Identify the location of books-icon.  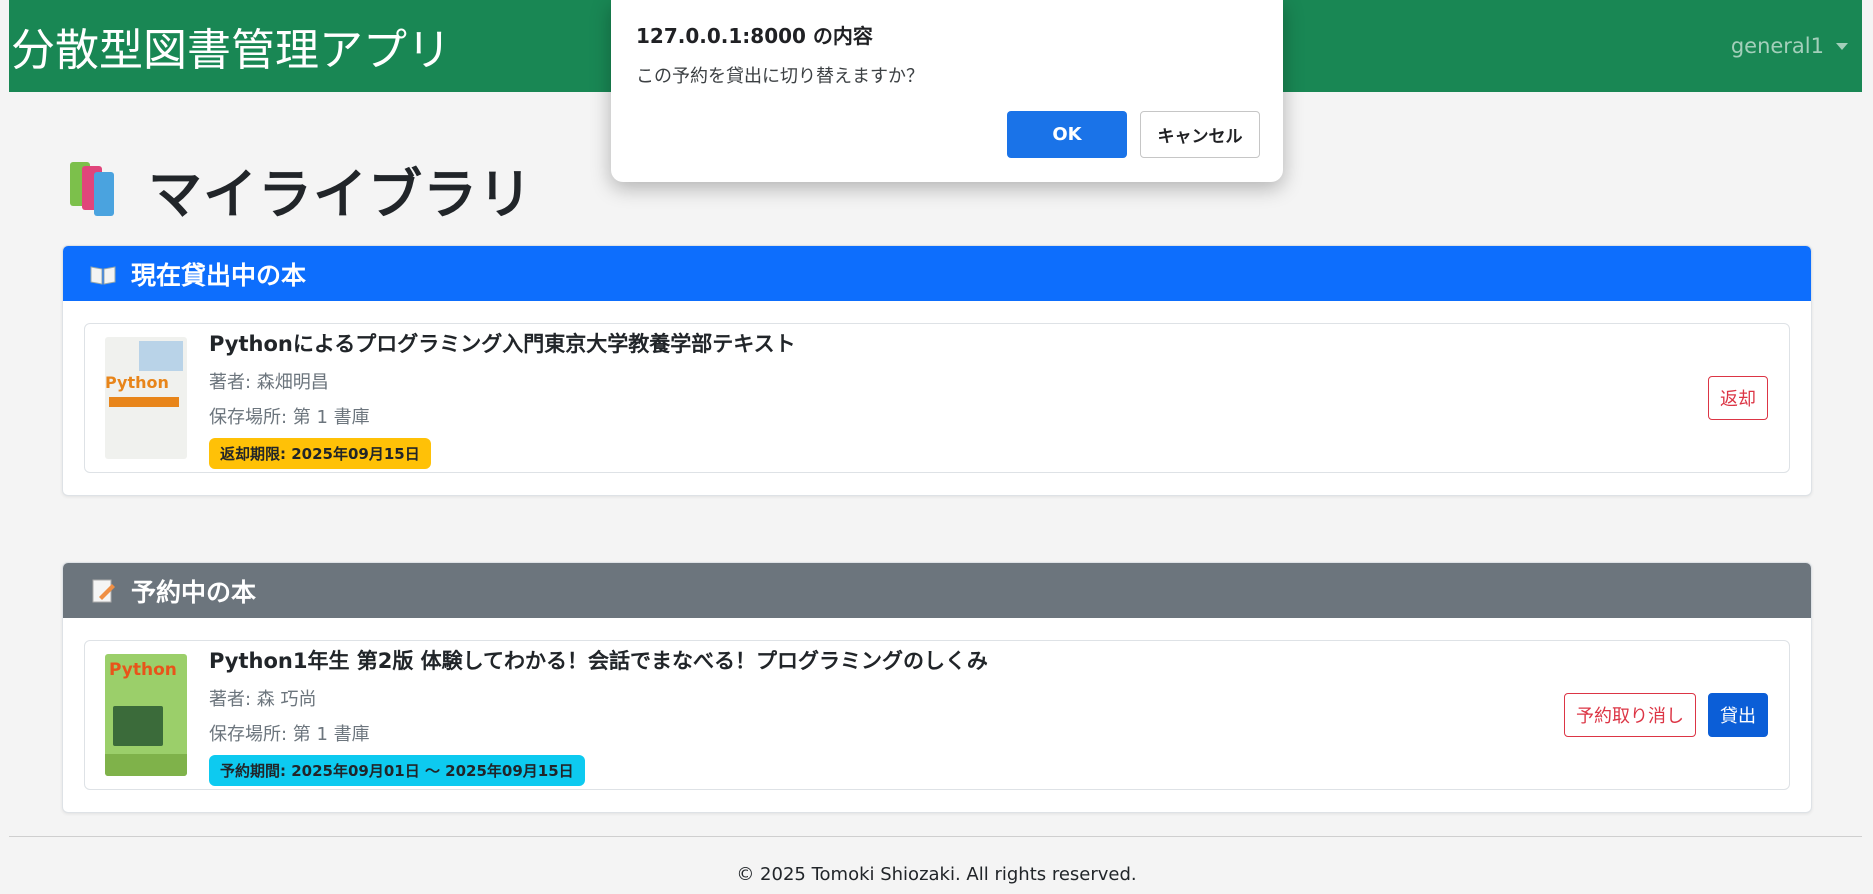
(98, 190).